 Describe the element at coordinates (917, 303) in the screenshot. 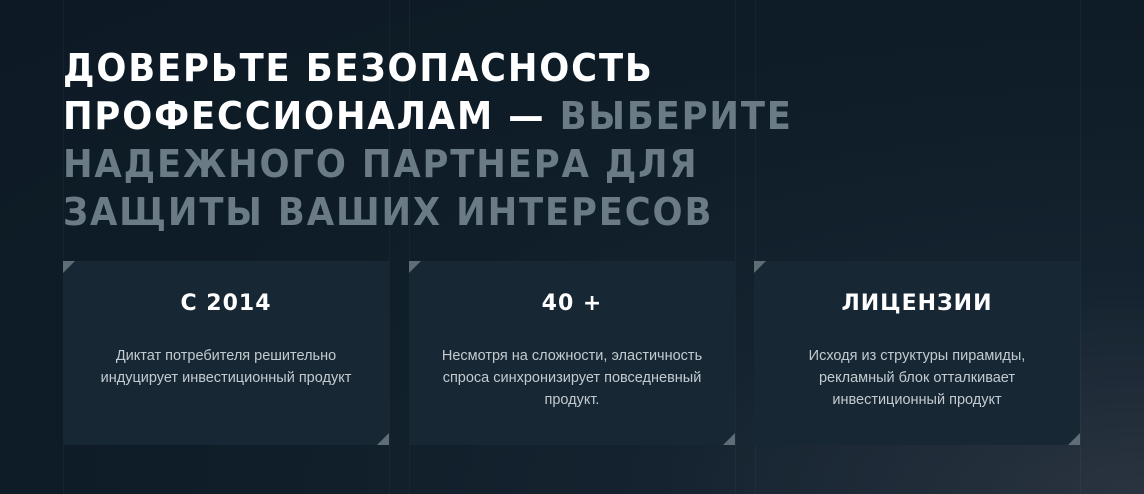

I see `card-title: ЛИЦЕНЗИИ` at that location.